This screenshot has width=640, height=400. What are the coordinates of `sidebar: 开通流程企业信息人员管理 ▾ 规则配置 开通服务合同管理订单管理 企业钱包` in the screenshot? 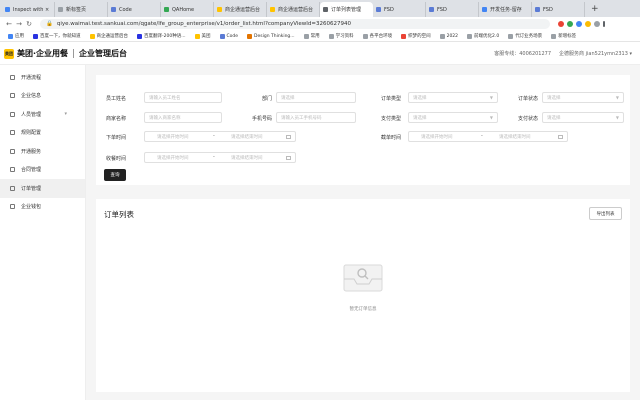 It's located at (43, 232).